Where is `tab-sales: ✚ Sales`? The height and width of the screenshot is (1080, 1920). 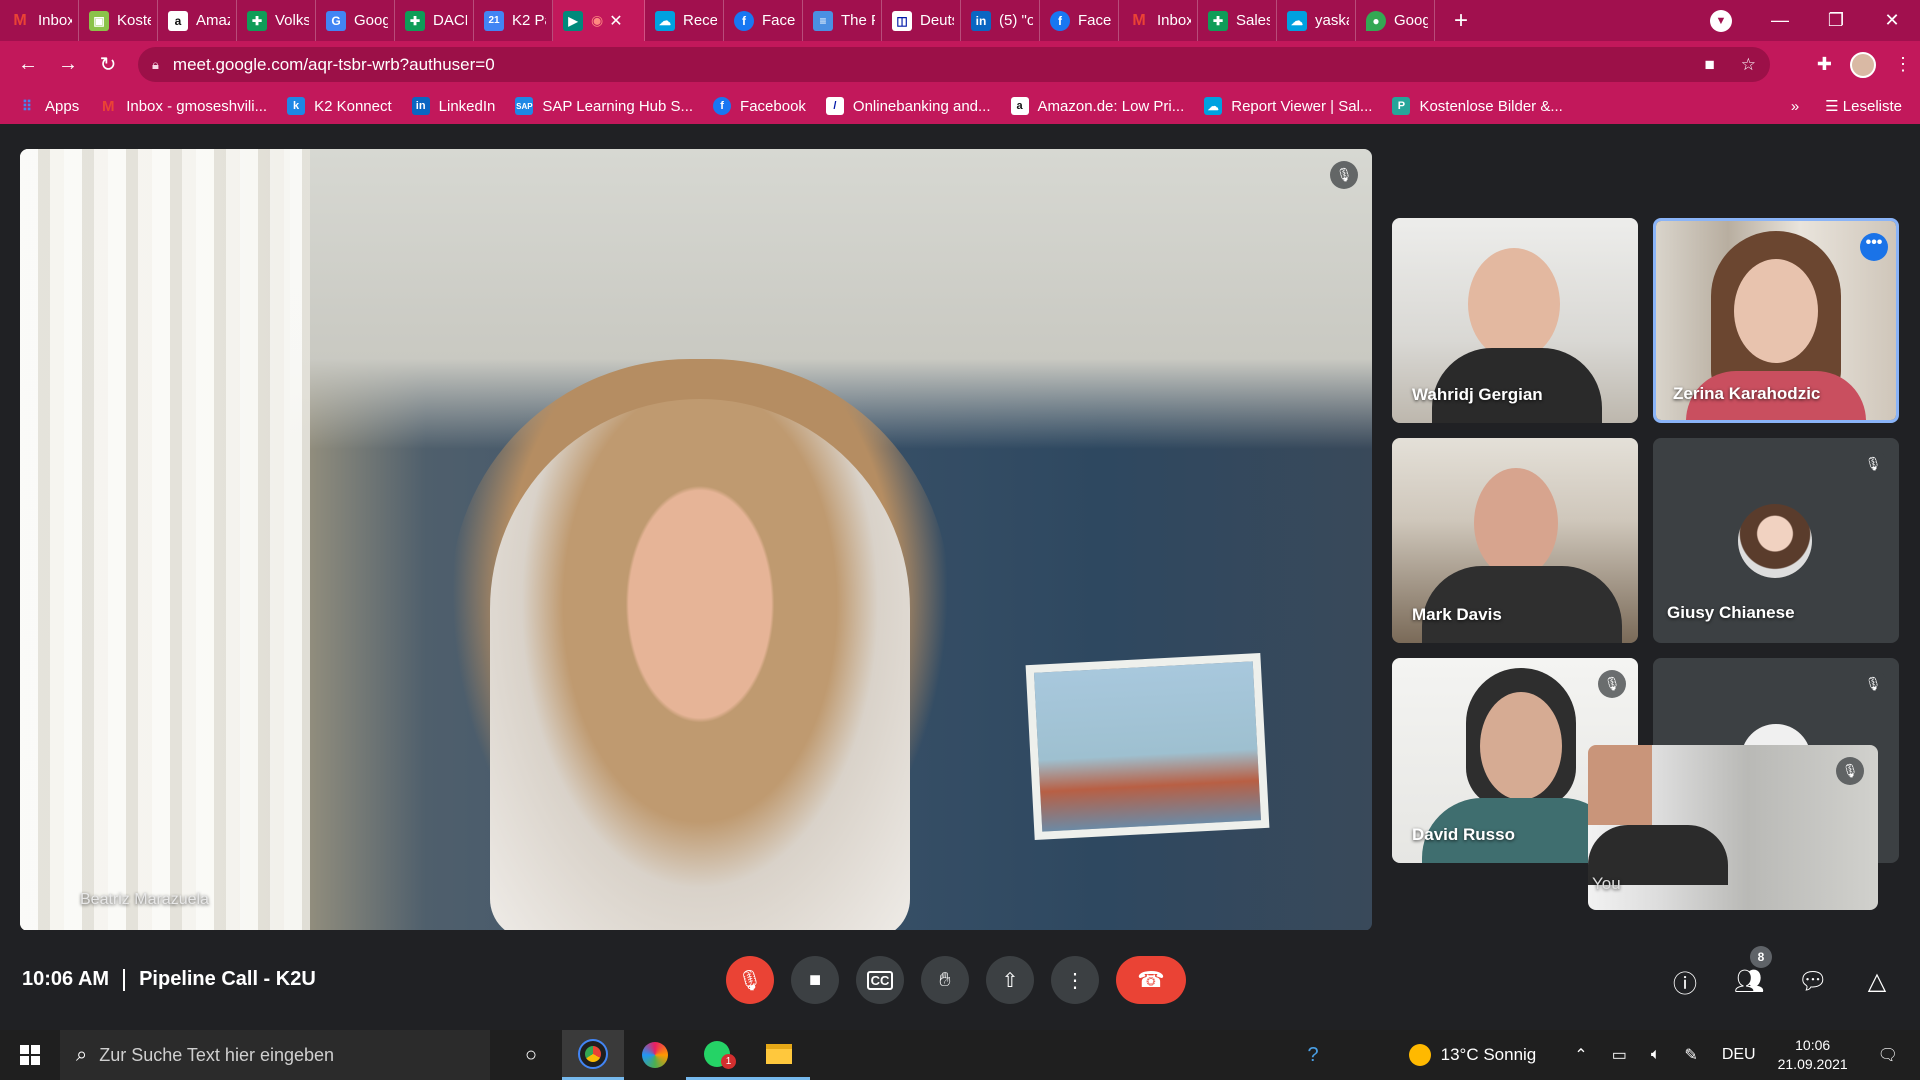 tab-sales: ✚ Sales is located at coordinates (1237, 20).